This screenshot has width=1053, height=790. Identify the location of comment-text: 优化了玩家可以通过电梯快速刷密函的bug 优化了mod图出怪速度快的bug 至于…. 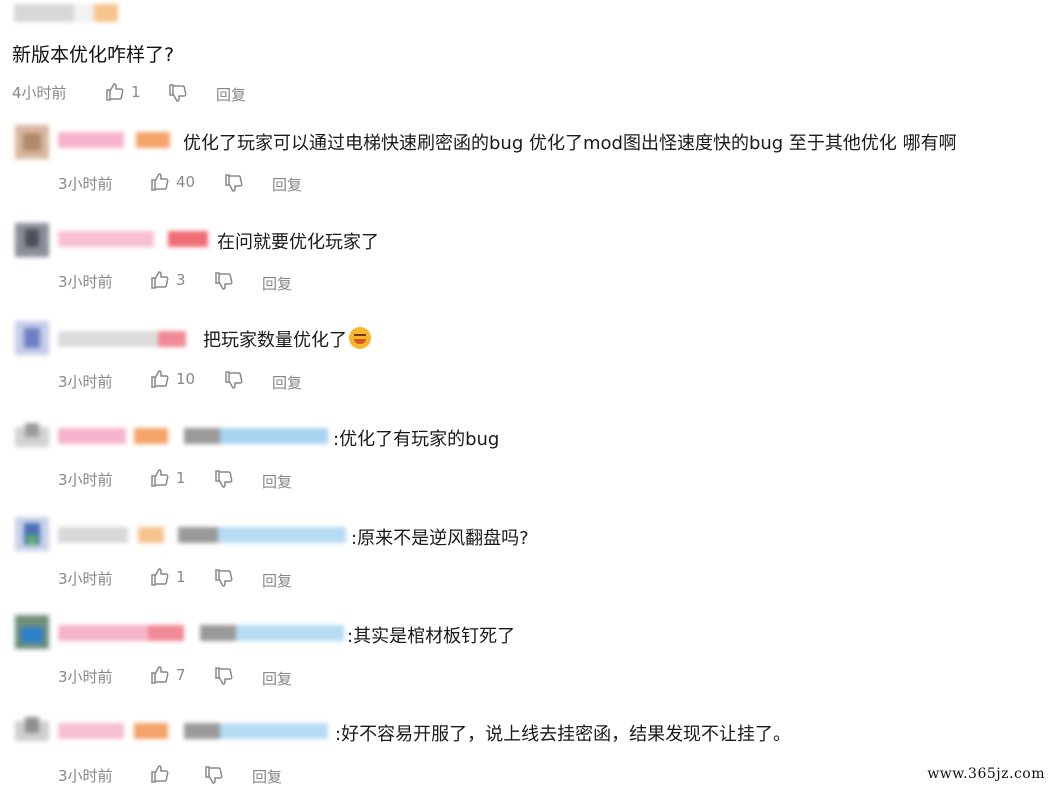
(570, 143).